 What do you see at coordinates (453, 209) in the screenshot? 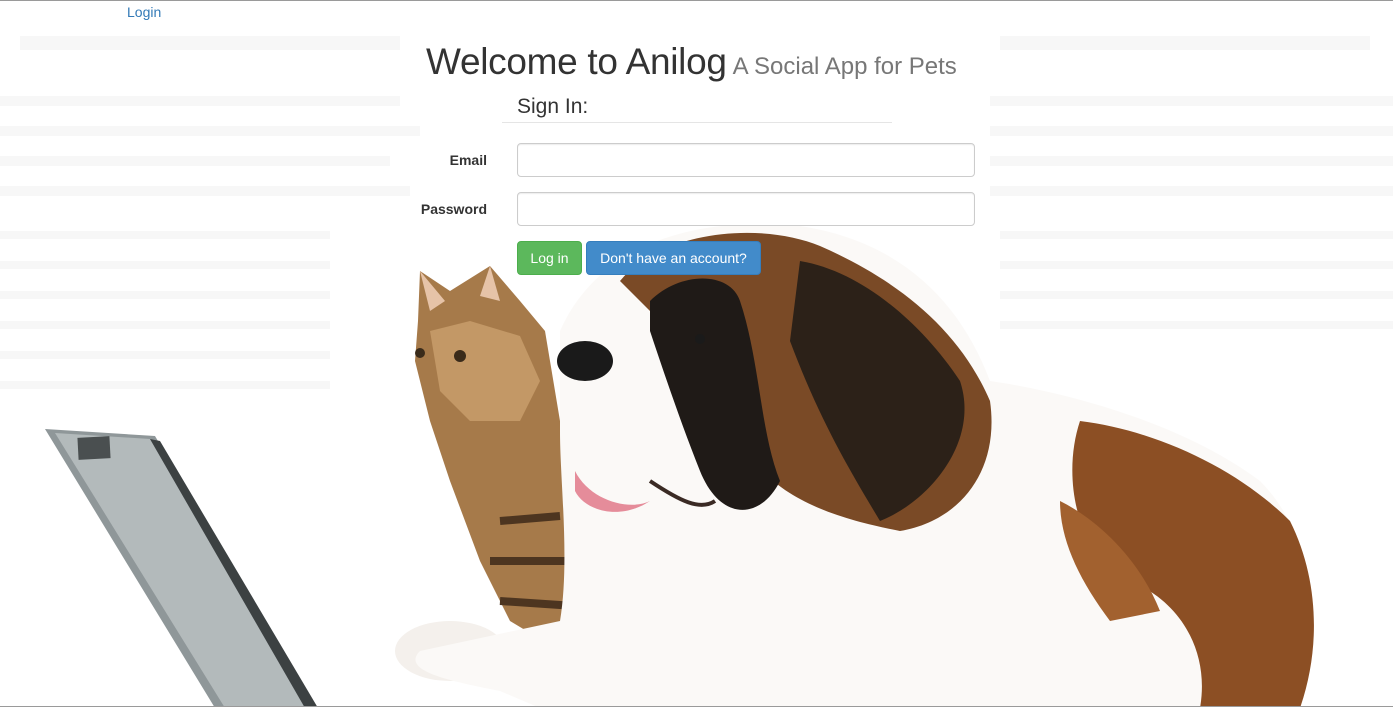
I see `password-label: Password` at bounding box center [453, 209].